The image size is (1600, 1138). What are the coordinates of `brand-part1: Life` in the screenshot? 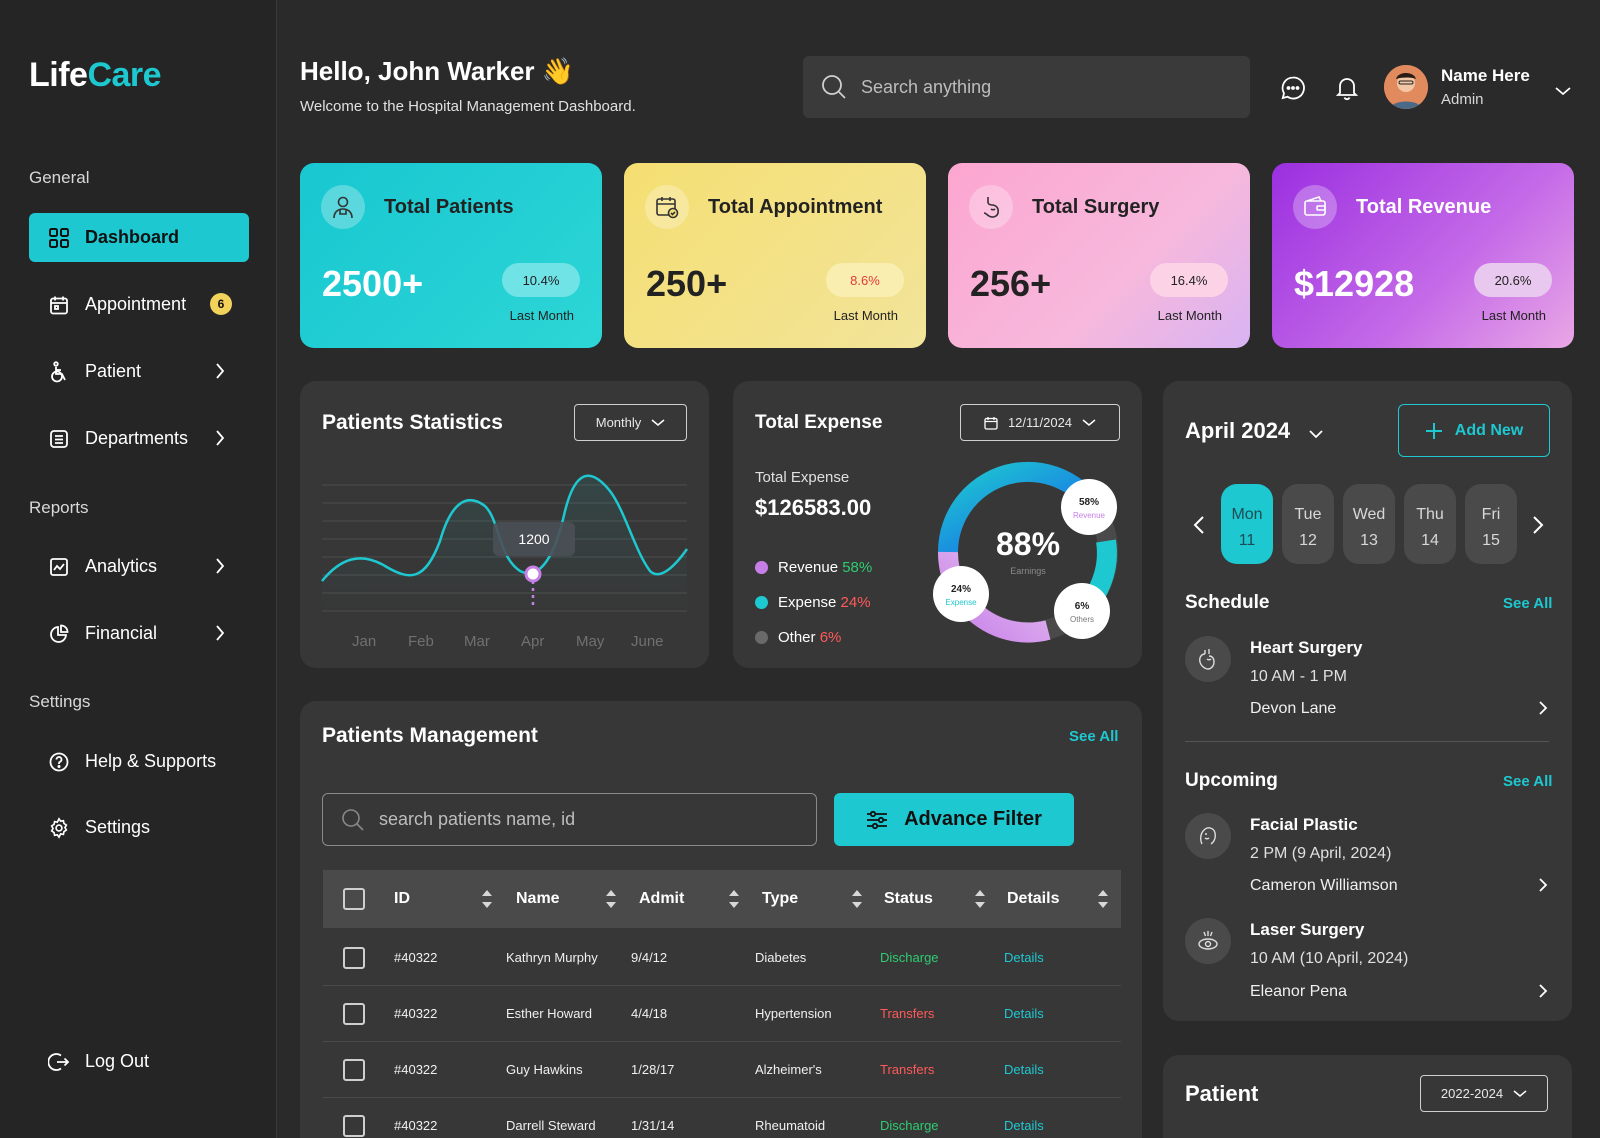 It's located at (58, 75).